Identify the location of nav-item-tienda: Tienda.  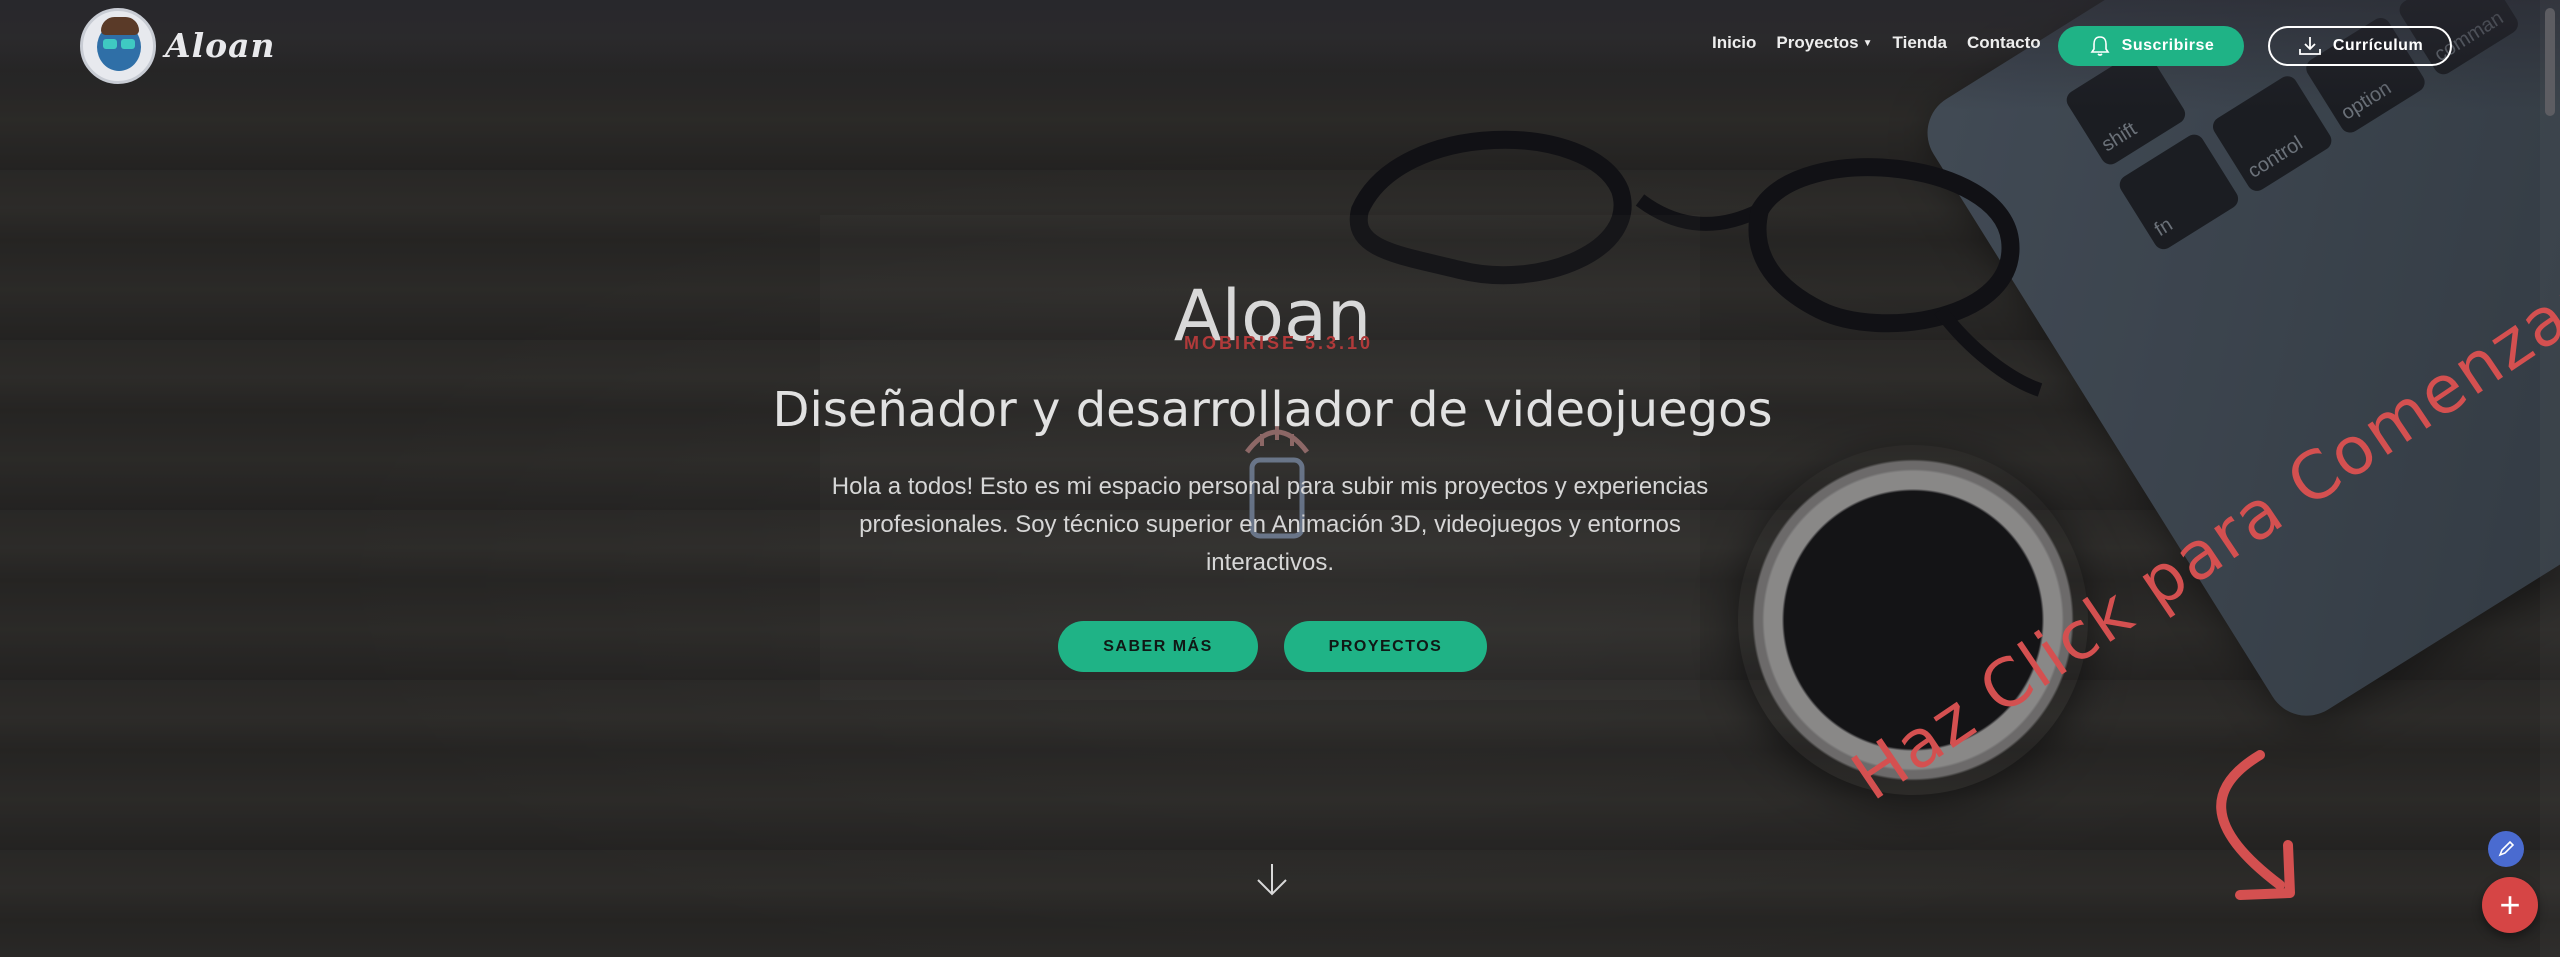
(1920, 43).